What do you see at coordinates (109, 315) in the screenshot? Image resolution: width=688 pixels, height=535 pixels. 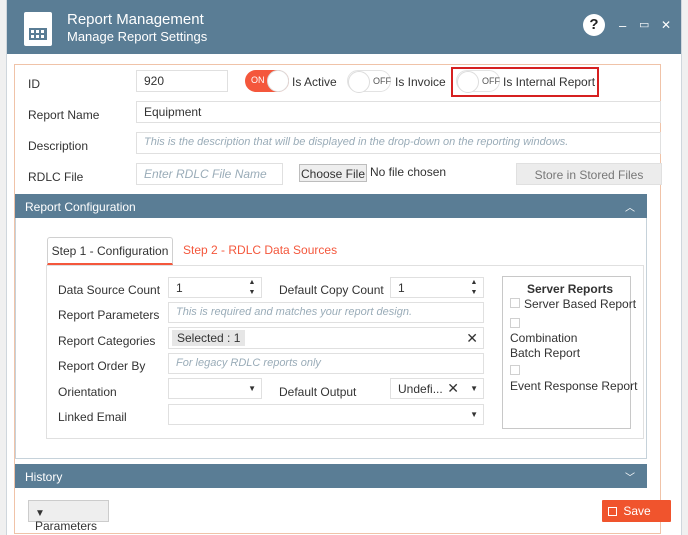 I see `report-parameters-label: Report Parameters` at bounding box center [109, 315].